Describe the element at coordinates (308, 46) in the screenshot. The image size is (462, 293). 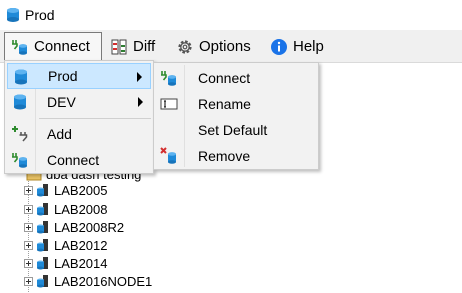
I see `menu-help-label: Help` at that location.